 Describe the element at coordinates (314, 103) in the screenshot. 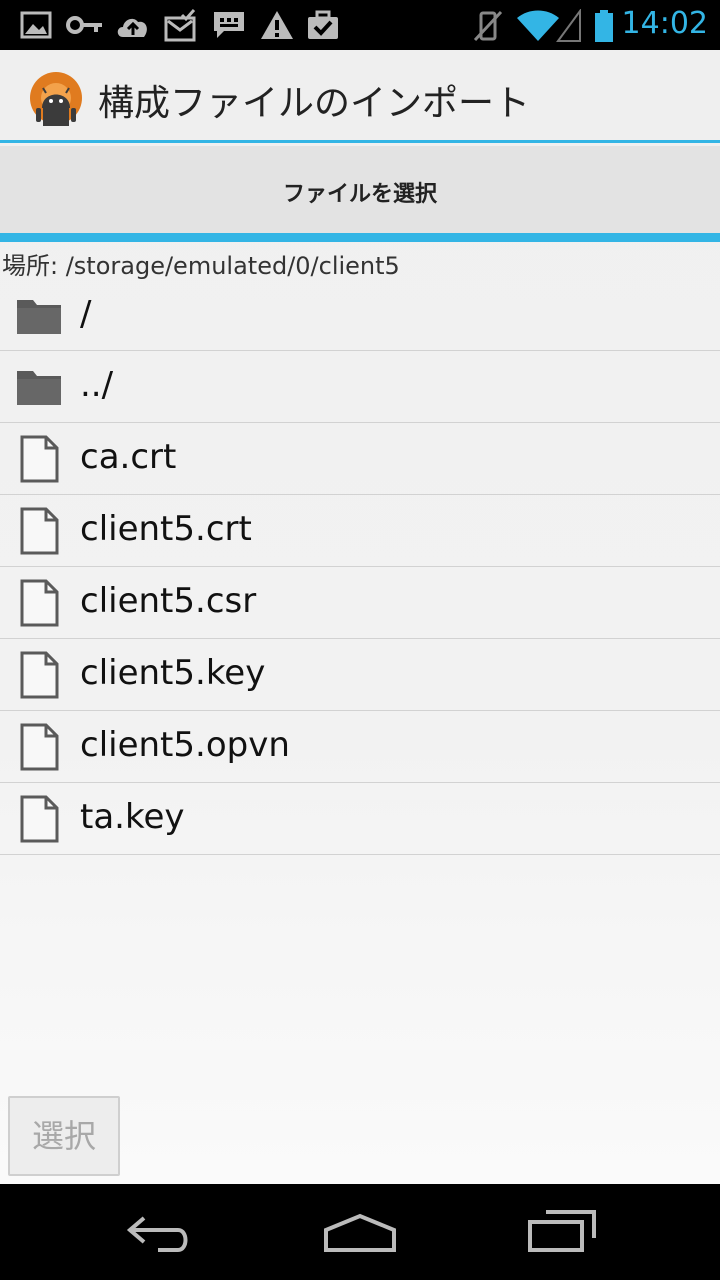

I see `page-title: 構成ファイルのインポート` at that location.